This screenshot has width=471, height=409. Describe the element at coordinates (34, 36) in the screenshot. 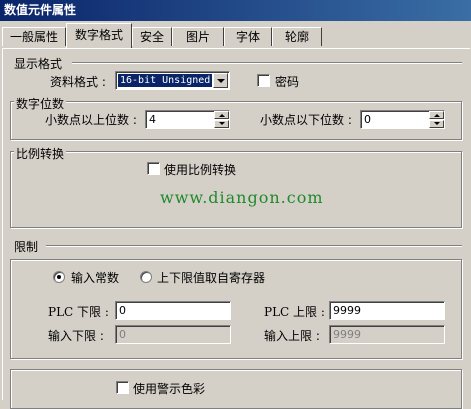

I see `tab-general: 一般属性` at that location.